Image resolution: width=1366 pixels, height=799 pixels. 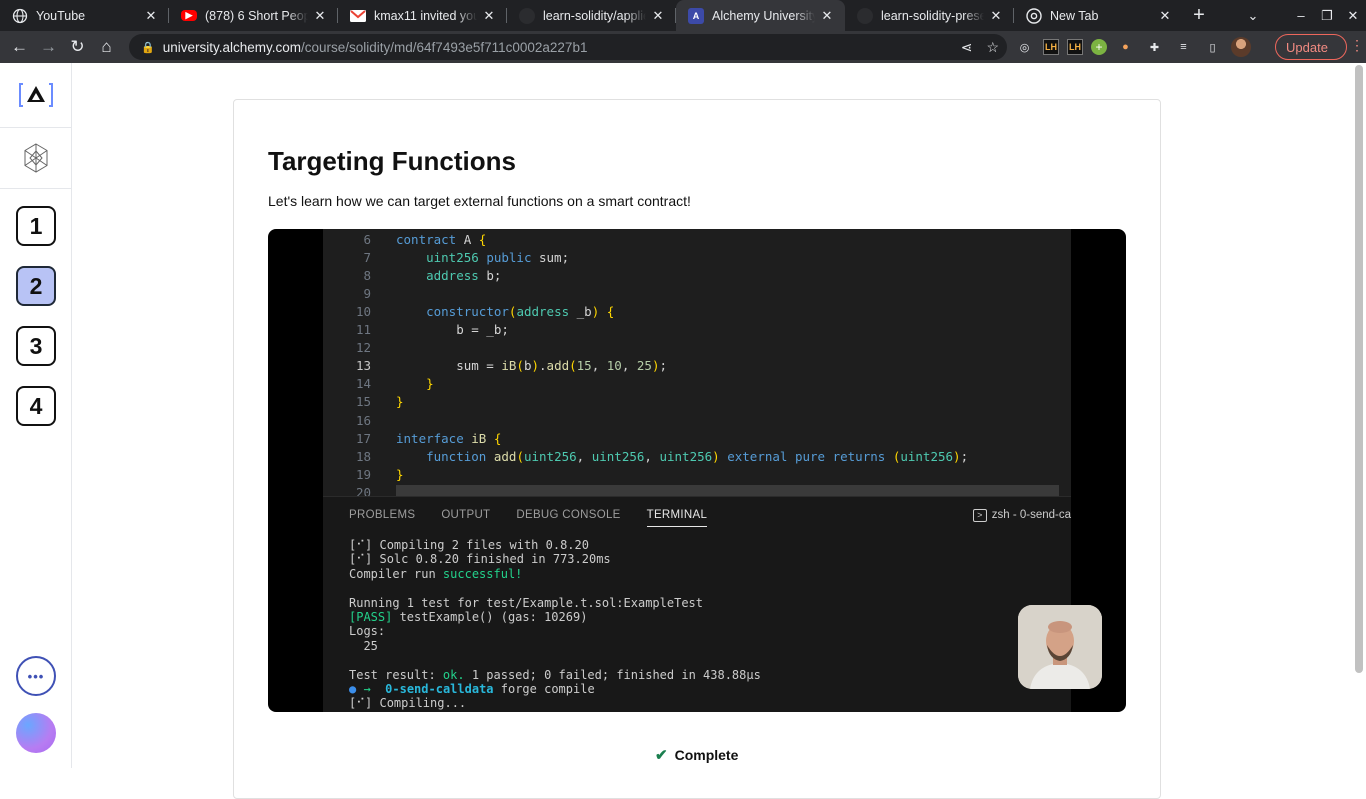 I want to click on browser-tab: YouTube ✕, so click(x=84, y=15).